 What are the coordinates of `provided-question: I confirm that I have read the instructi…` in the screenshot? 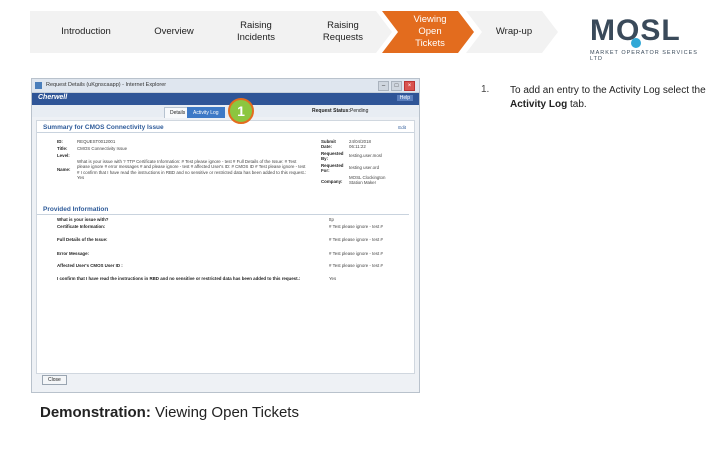 It's located at (179, 278).